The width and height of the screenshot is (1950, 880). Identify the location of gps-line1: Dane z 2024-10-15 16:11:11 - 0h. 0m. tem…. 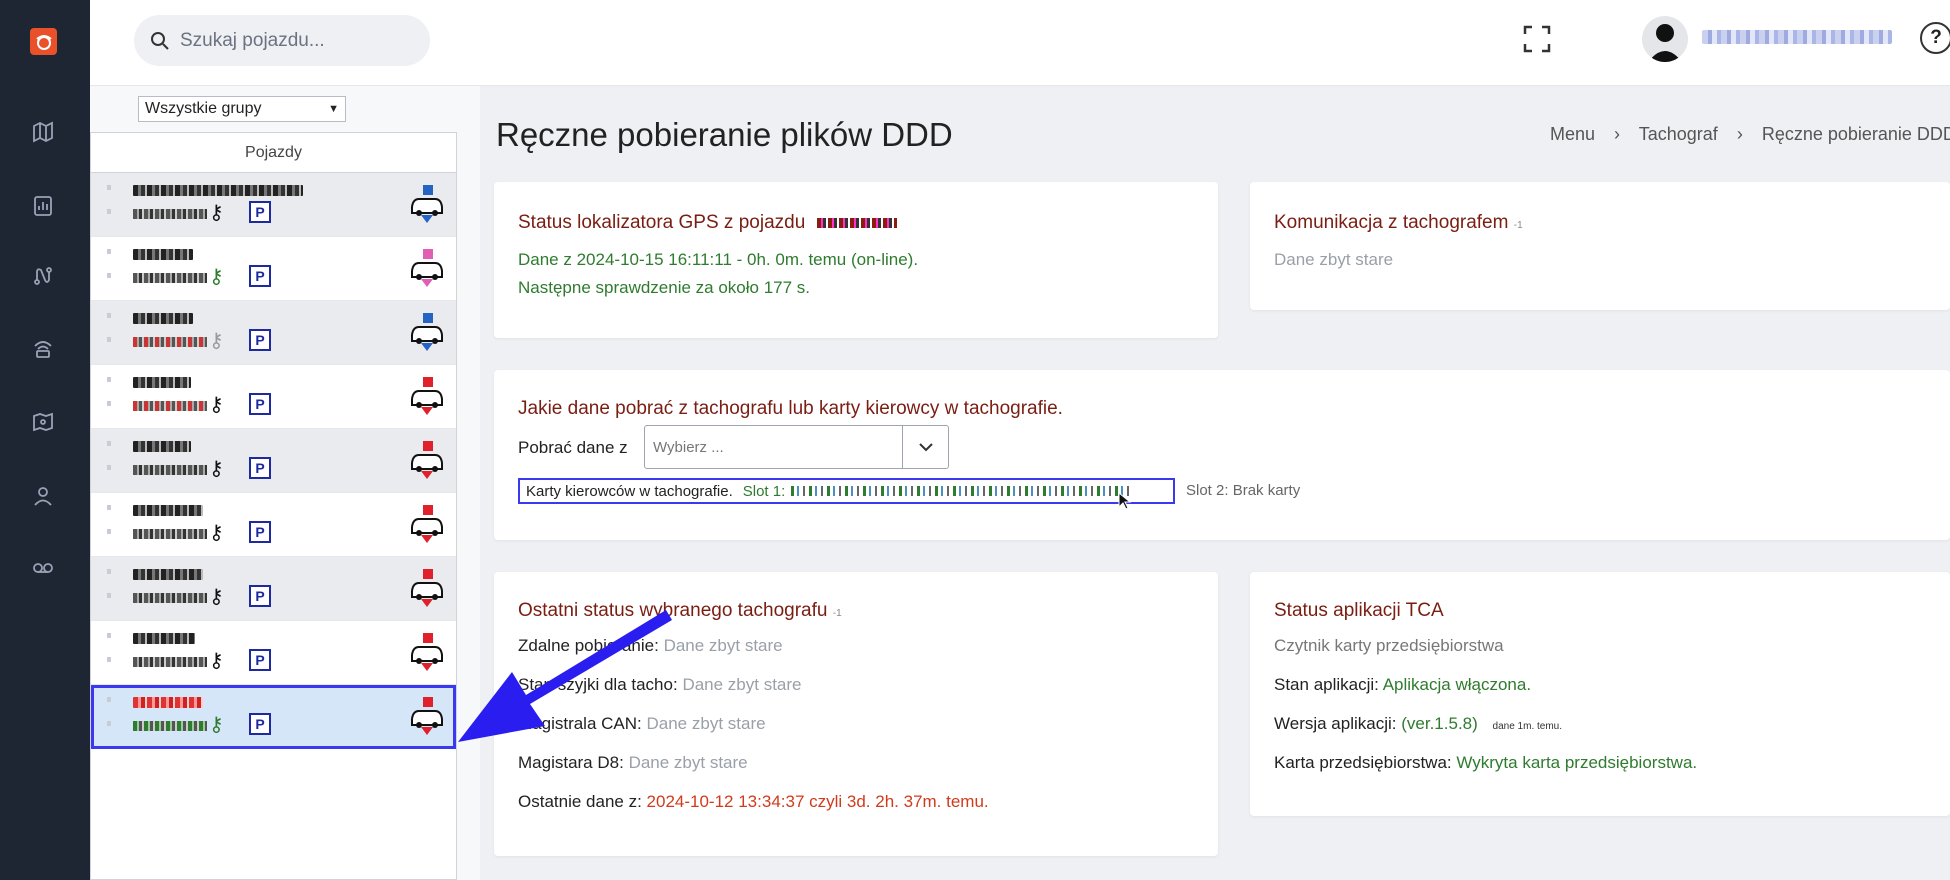
(718, 259).